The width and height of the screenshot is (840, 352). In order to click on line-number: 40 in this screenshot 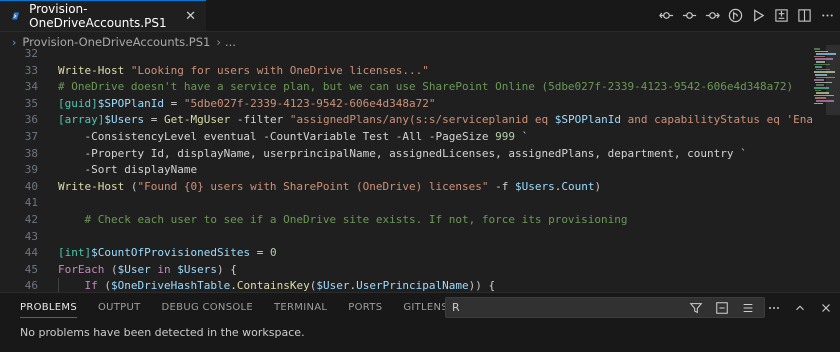, I will do `click(31, 186)`.